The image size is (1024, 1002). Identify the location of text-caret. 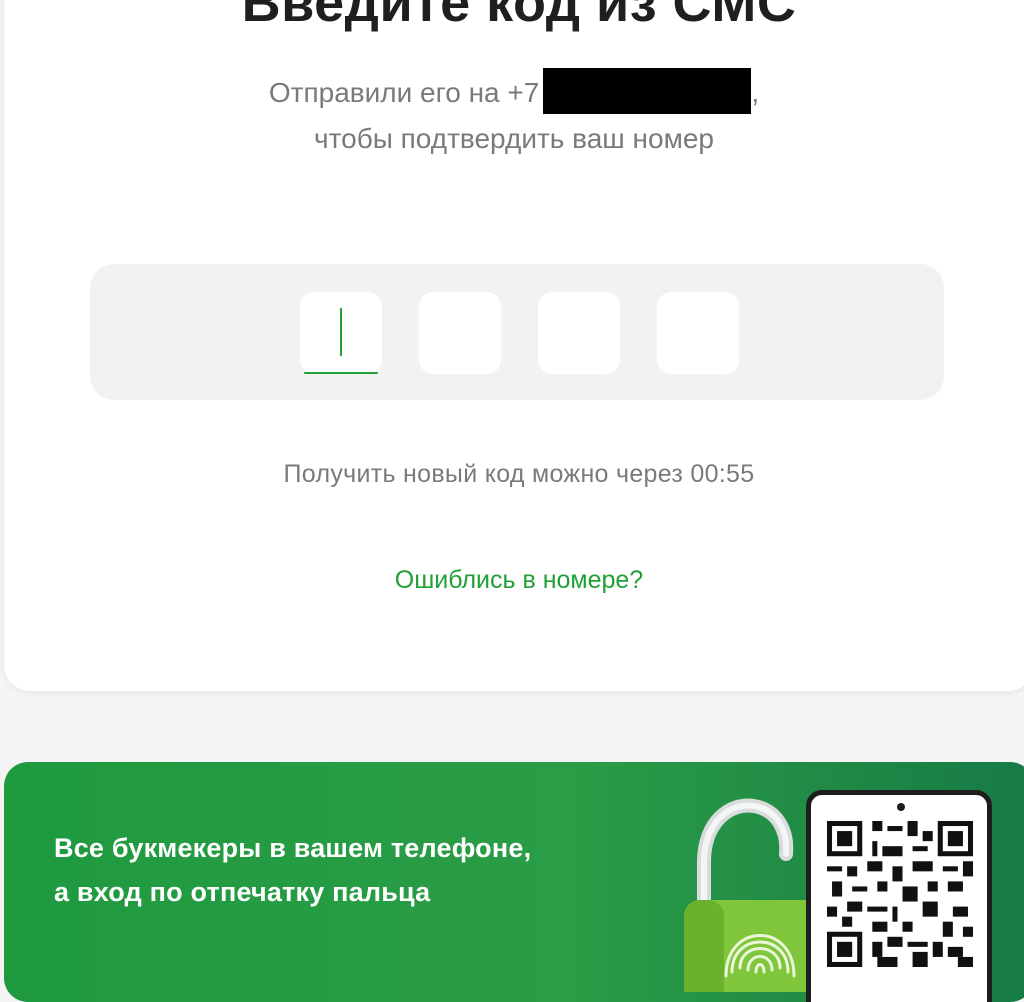
(341, 332).